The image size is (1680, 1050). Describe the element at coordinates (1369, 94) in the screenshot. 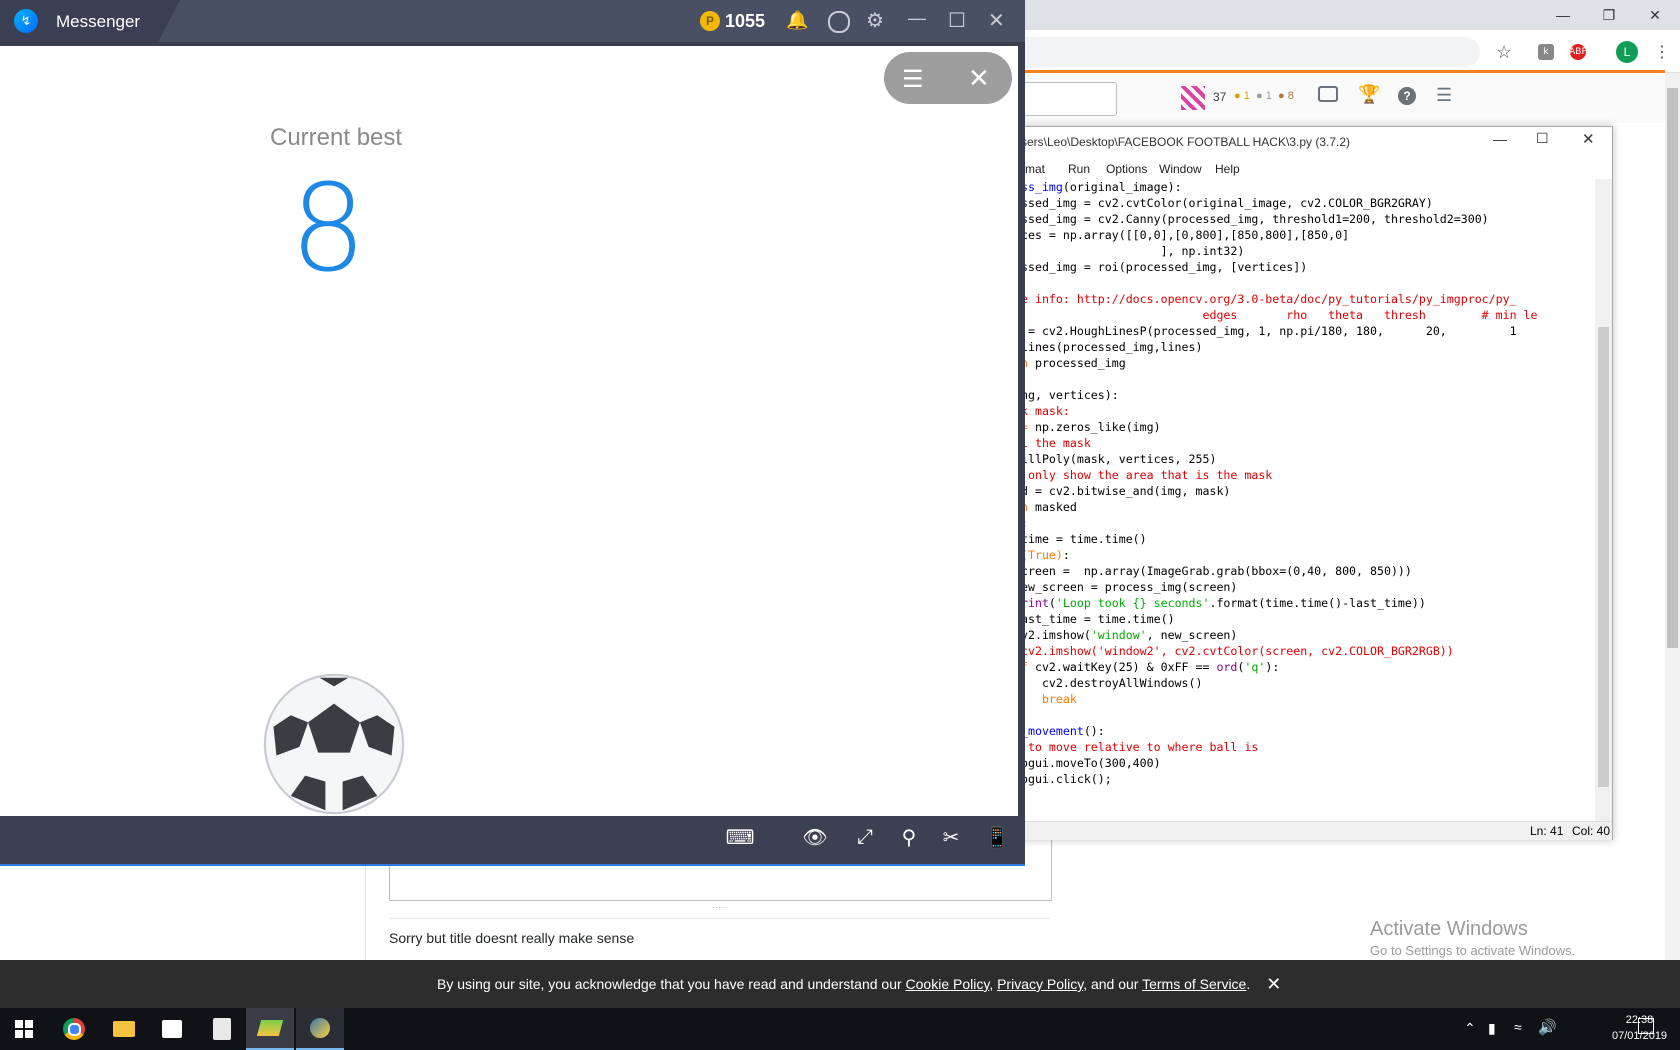

I see `trophy-icon: 🏆` at that location.